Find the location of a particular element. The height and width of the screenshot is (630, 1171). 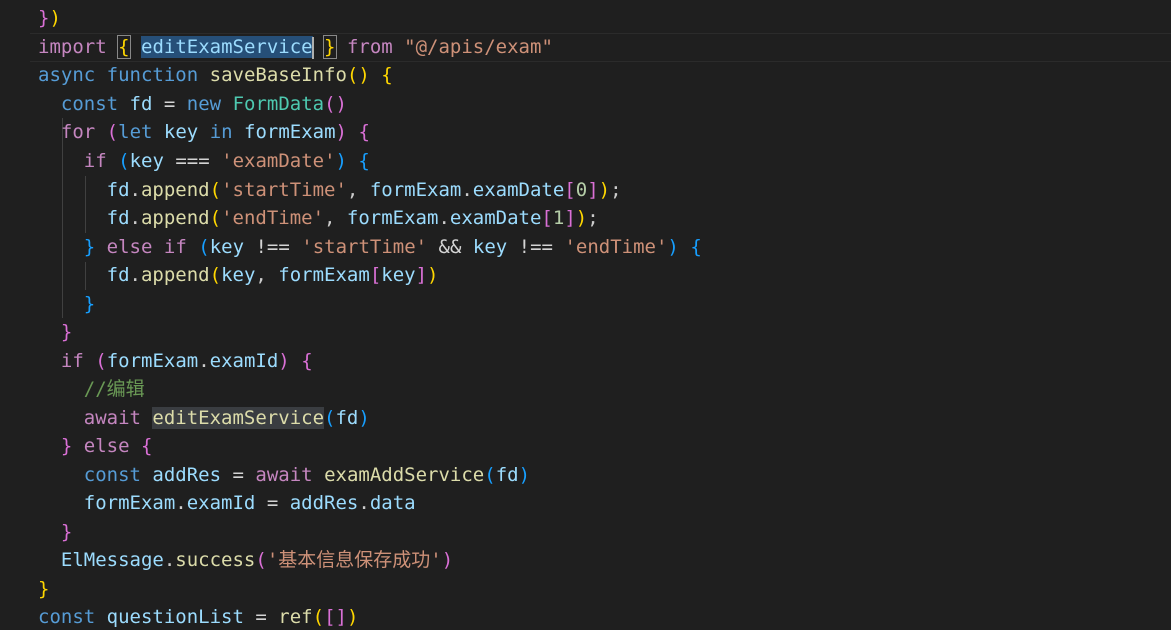

code-line-5: for (let key in formExam) { is located at coordinates (204, 132).